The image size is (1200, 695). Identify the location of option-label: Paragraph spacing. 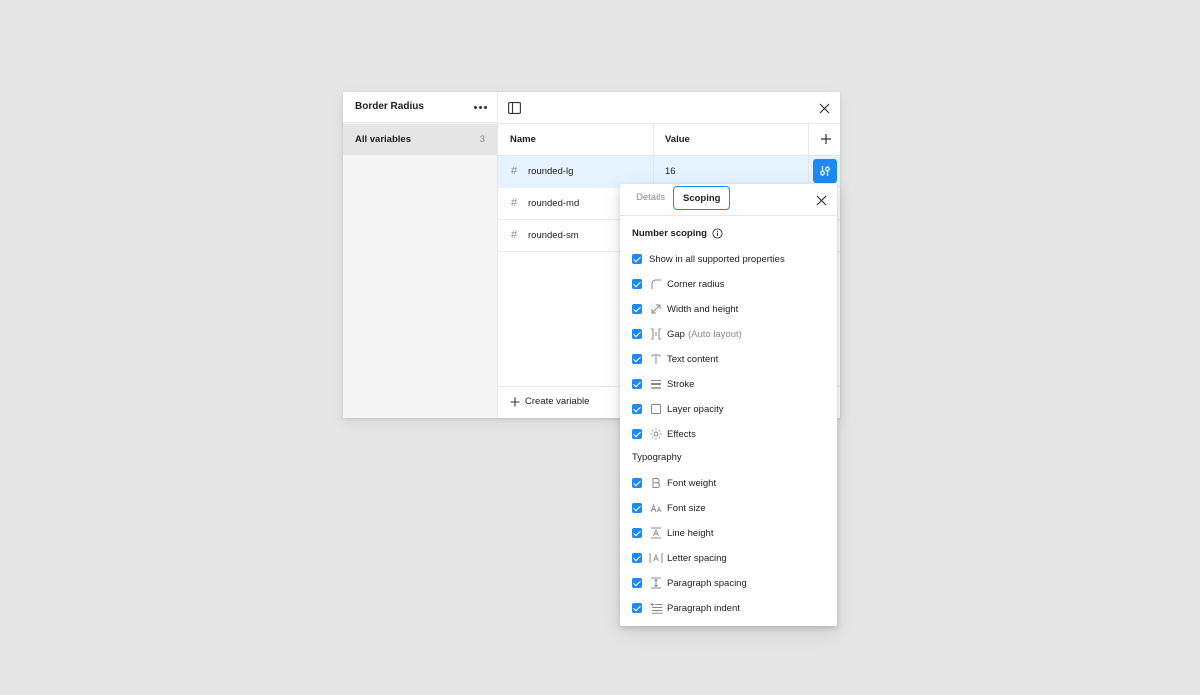
(707, 583).